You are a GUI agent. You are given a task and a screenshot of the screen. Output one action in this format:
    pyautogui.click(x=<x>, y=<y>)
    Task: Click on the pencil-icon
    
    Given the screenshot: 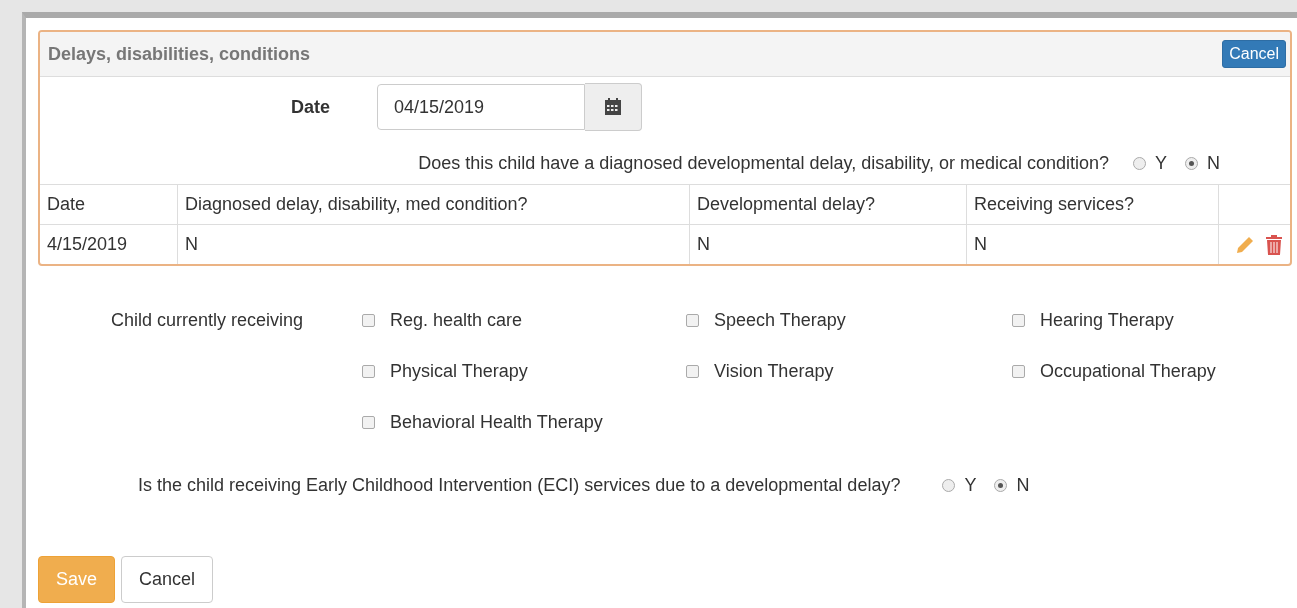 What is the action you would take?
    pyautogui.click(x=1245, y=244)
    